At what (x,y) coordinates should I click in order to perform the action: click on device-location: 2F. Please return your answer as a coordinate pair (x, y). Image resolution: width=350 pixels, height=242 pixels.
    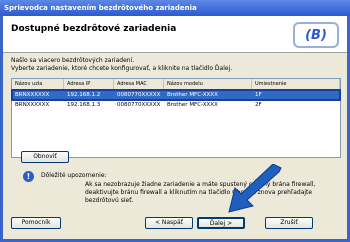
    Looking at the image, I should click on (258, 105).